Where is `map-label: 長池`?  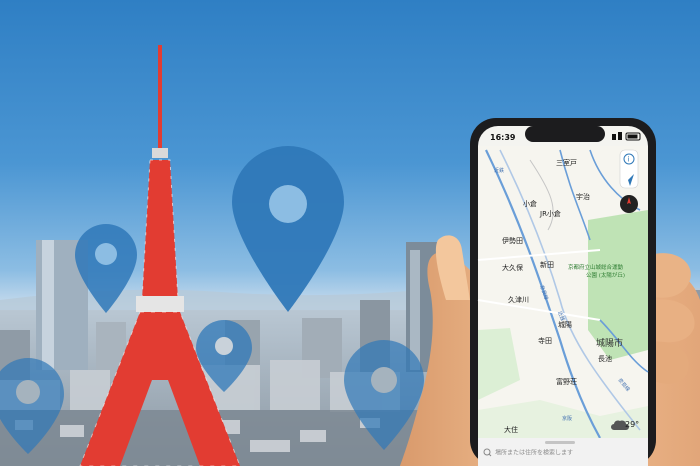
map-label: 長池 is located at coordinates (605, 358).